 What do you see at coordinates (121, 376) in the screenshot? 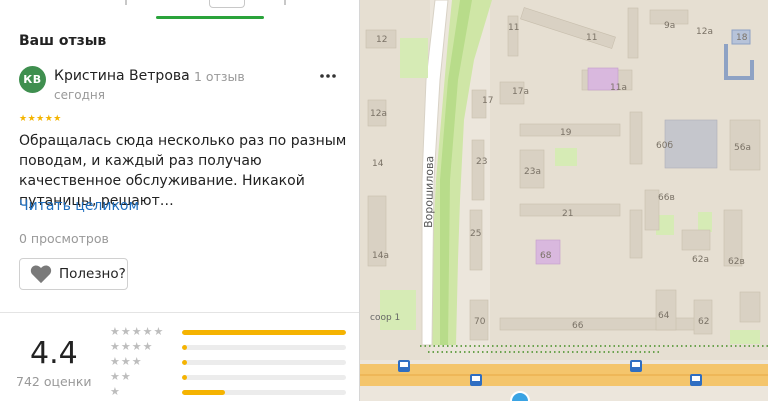
I see `rating-row-stars: ★★` at bounding box center [121, 376].